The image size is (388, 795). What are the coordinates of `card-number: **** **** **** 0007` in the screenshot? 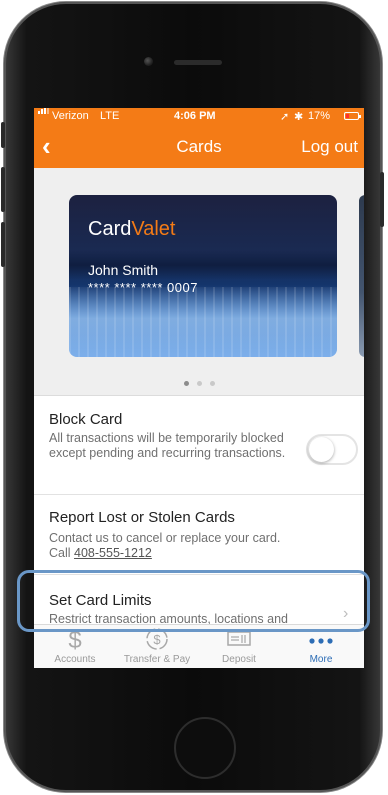 It's located at (143, 287).